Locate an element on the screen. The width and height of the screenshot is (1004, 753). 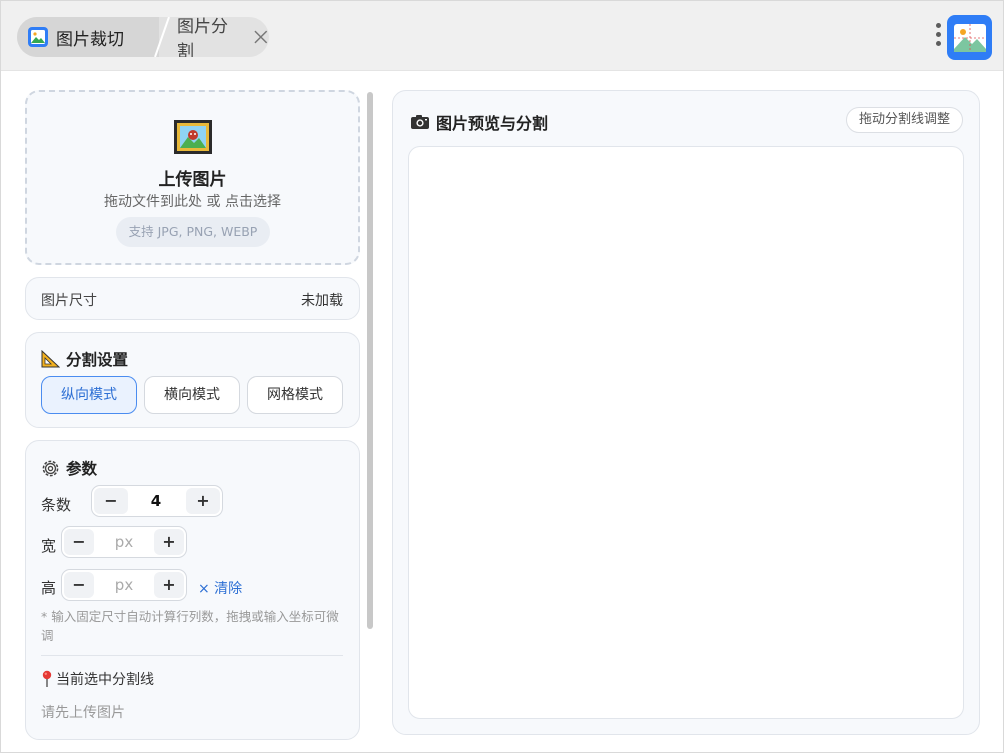
width-increment-button: + is located at coordinates (169, 542).